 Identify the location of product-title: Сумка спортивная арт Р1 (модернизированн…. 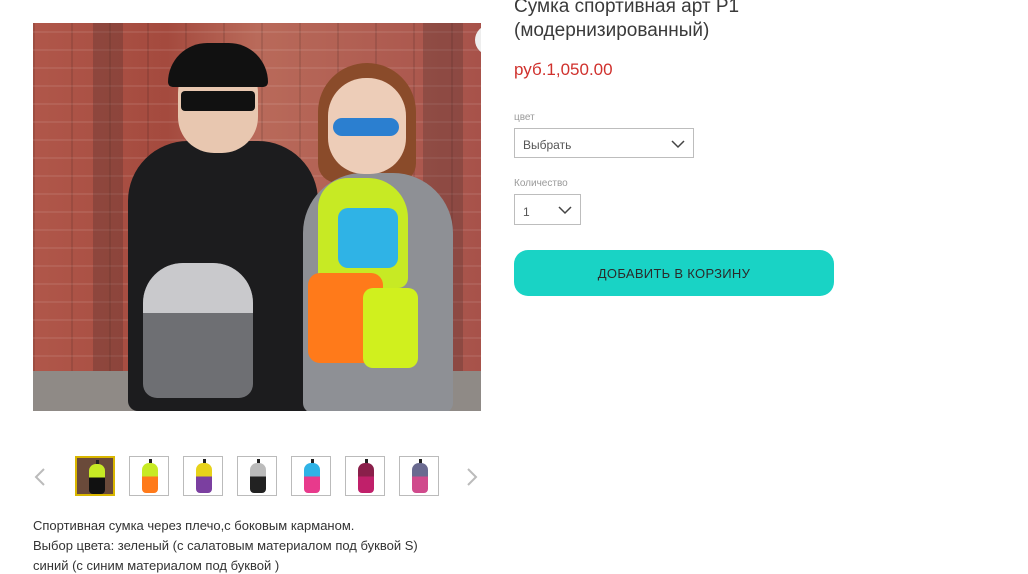
(627, 20).